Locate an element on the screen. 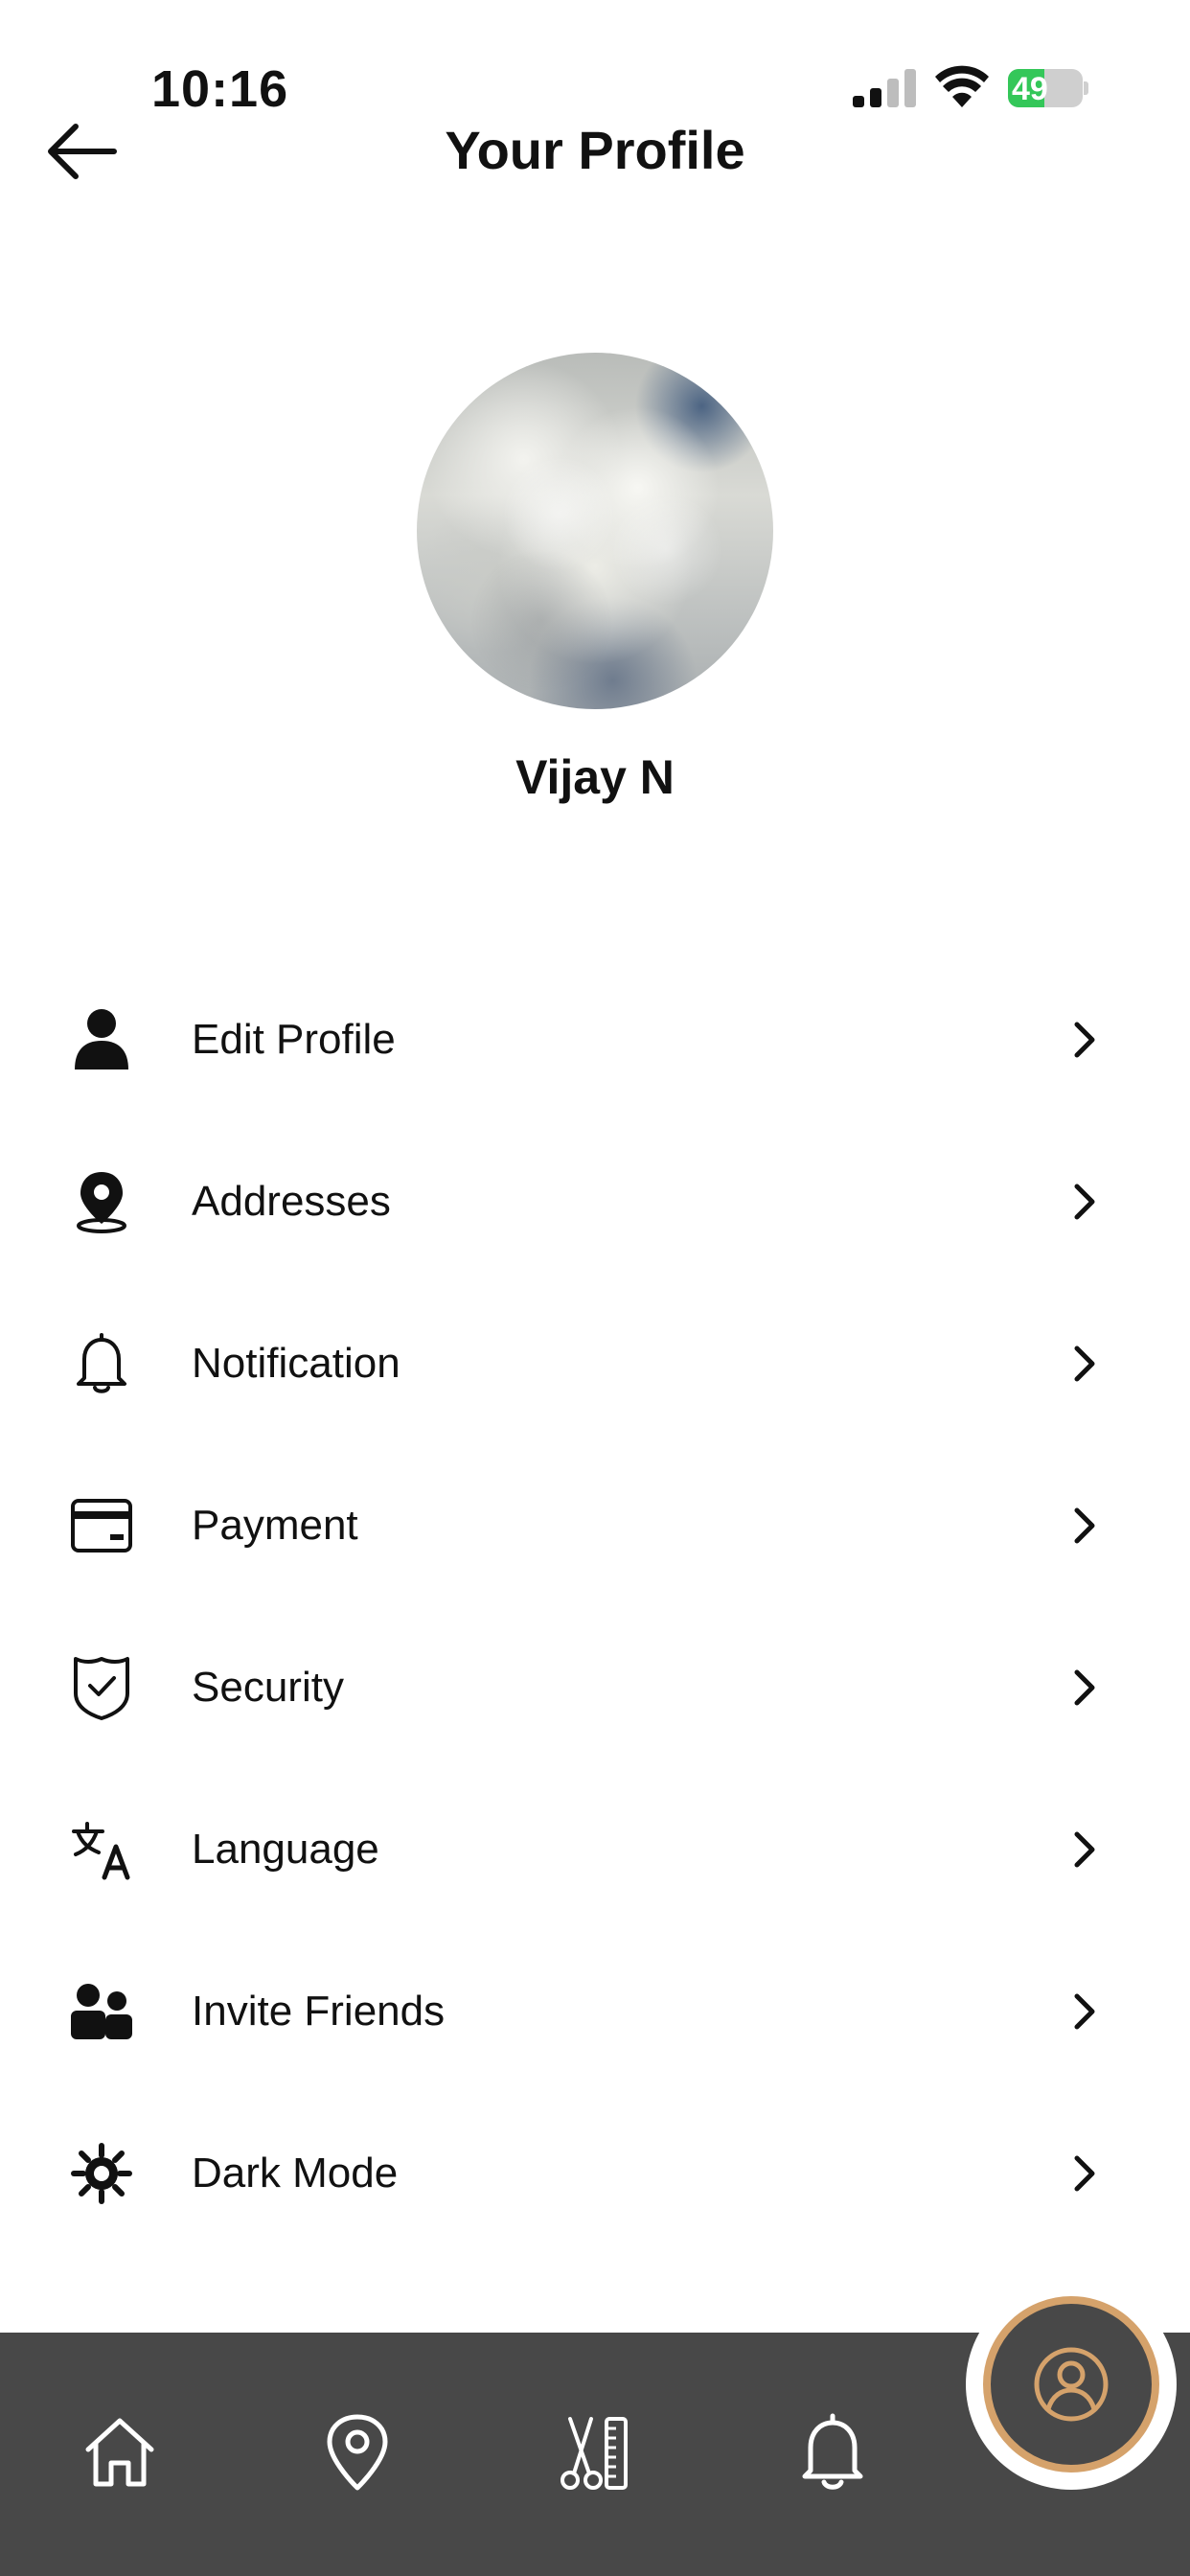  menu-item-label: Addresses is located at coordinates (292, 1201).